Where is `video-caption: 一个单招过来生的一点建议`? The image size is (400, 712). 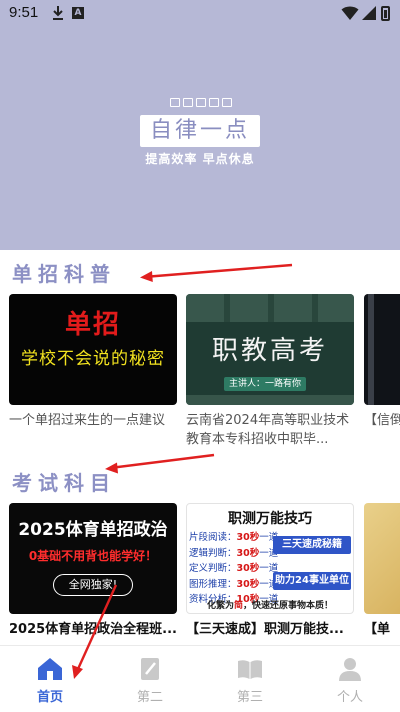 video-caption: 一个单招过来生的一点建议 is located at coordinates (87, 420).